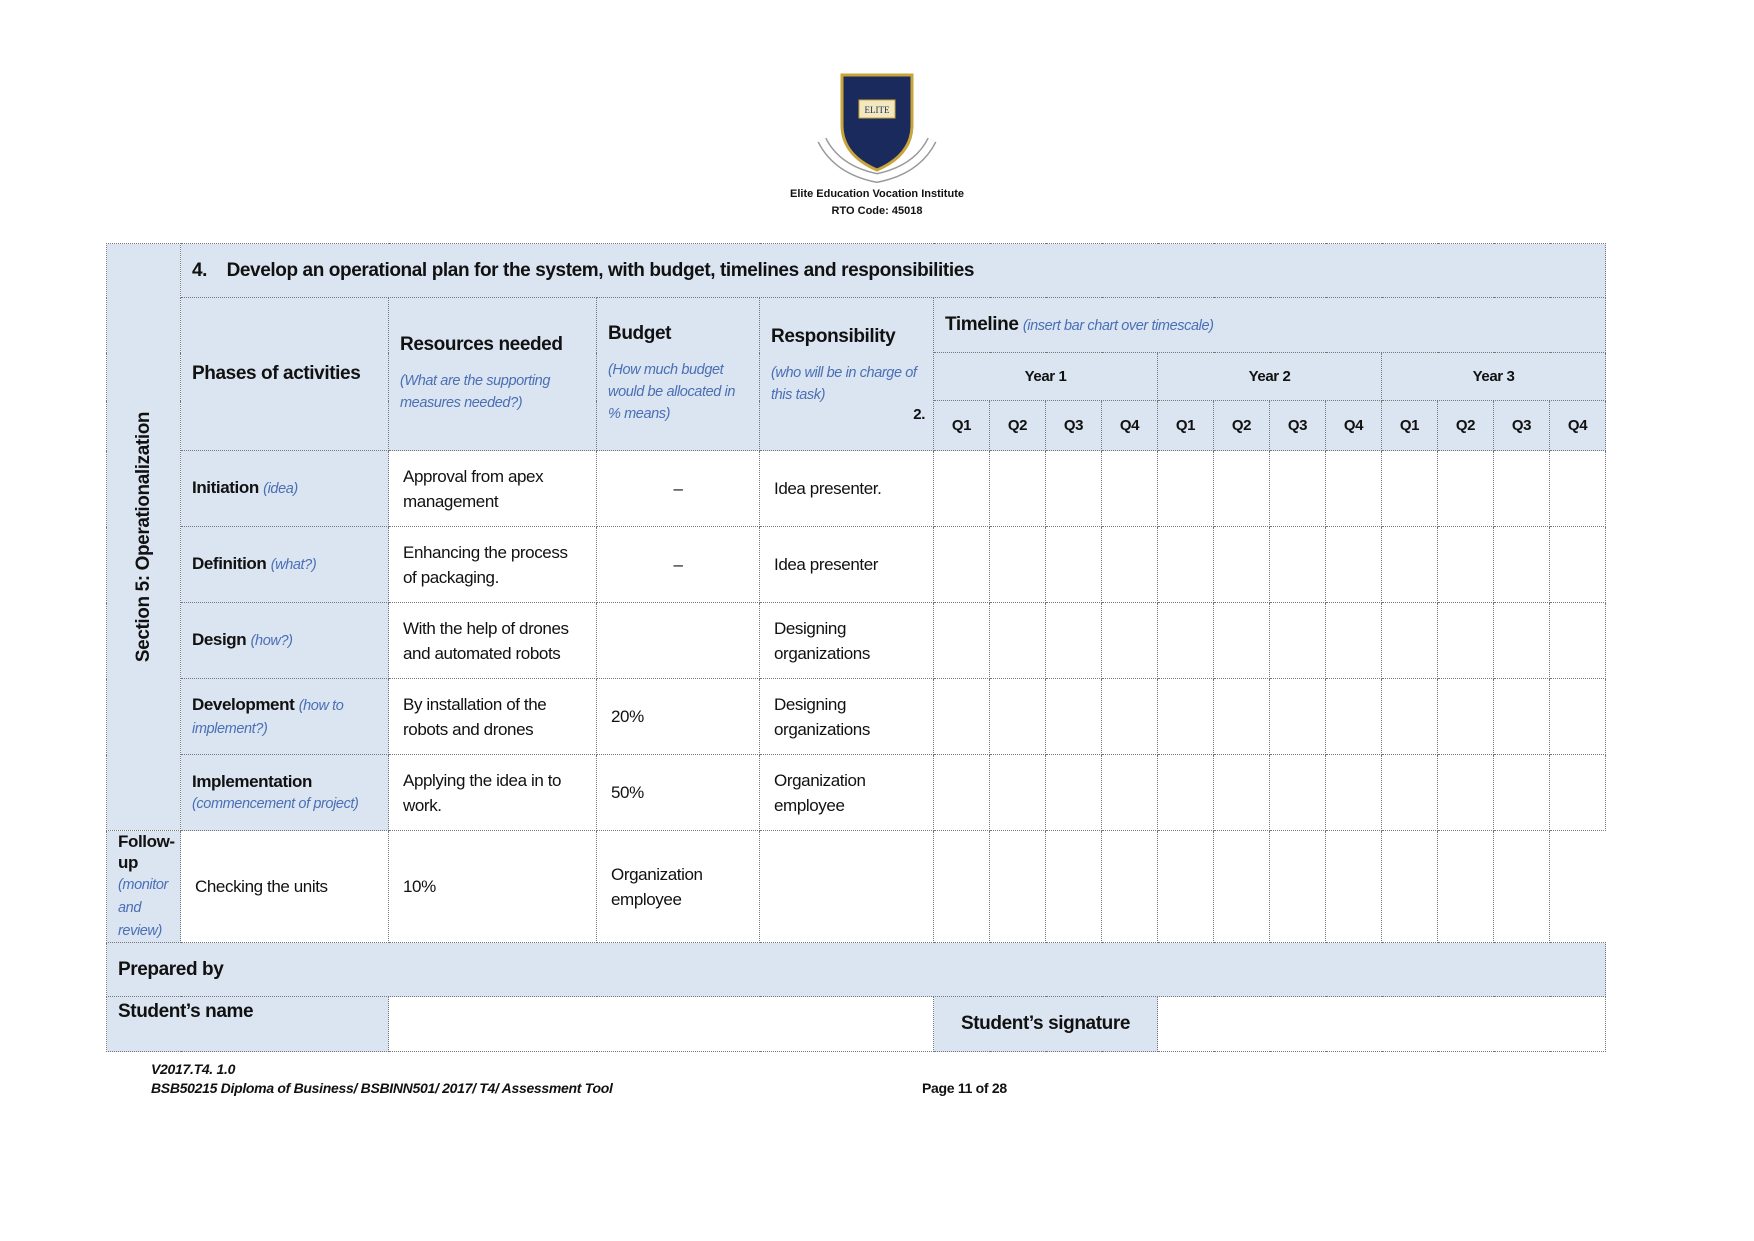 This screenshot has width=1754, height=1241. I want to click on budget-cell: 20%, so click(678, 716).